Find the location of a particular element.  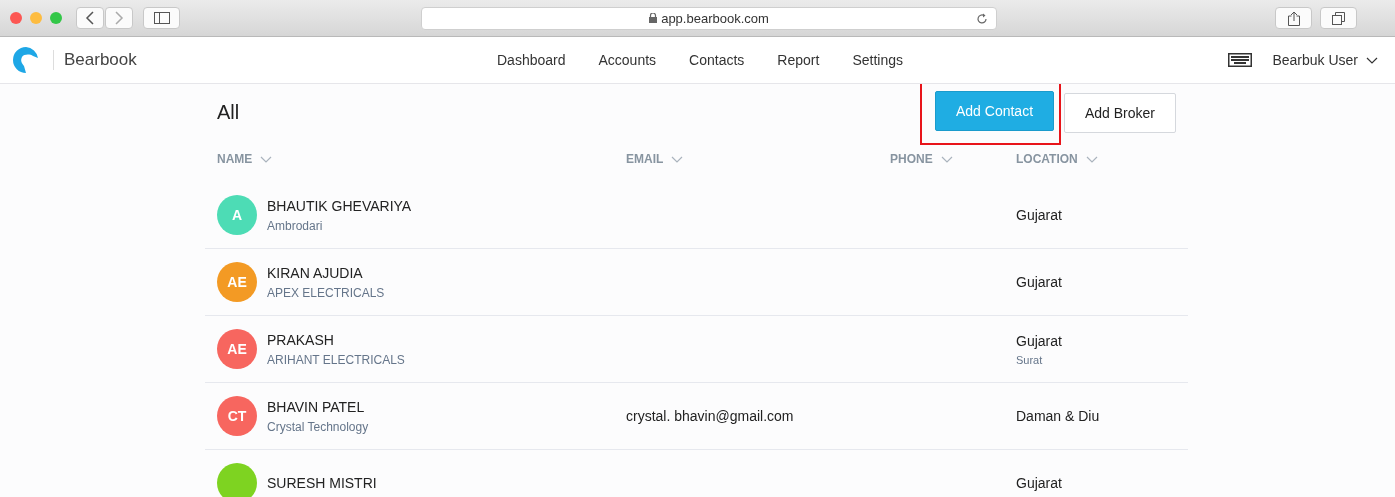

app-name: Bearbook is located at coordinates (100, 60).